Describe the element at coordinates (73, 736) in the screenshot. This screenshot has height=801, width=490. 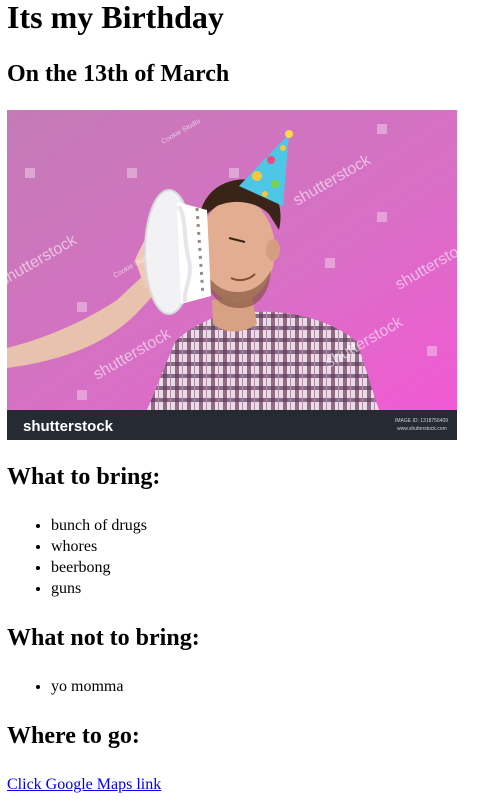
I see `where-heading: Where to go:` at that location.